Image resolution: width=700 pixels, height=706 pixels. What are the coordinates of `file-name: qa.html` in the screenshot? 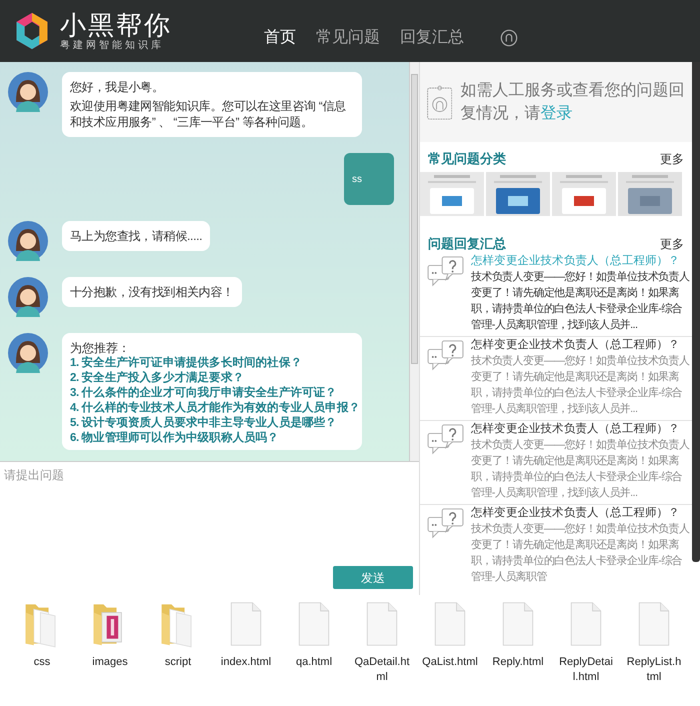 It's located at (314, 662).